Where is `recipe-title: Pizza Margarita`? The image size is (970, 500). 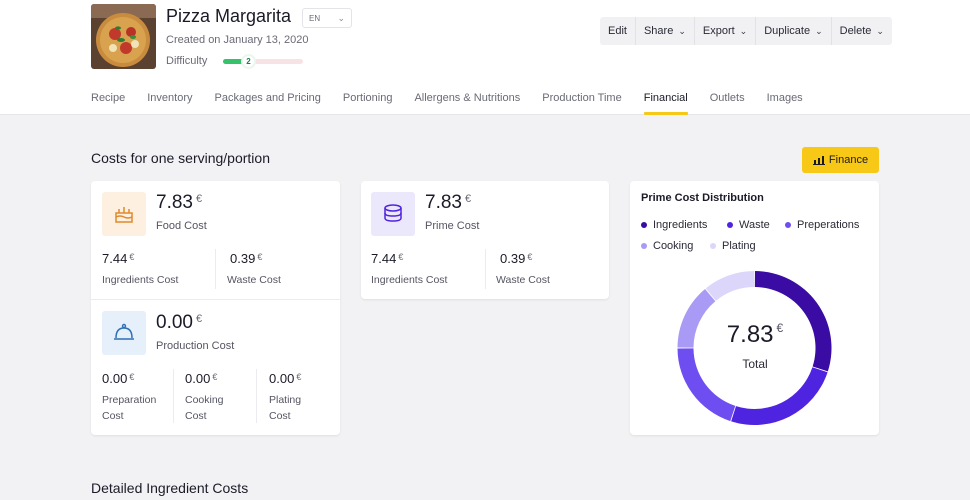
recipe-title: Pizza Margarita is located at coordinates (229, 16).